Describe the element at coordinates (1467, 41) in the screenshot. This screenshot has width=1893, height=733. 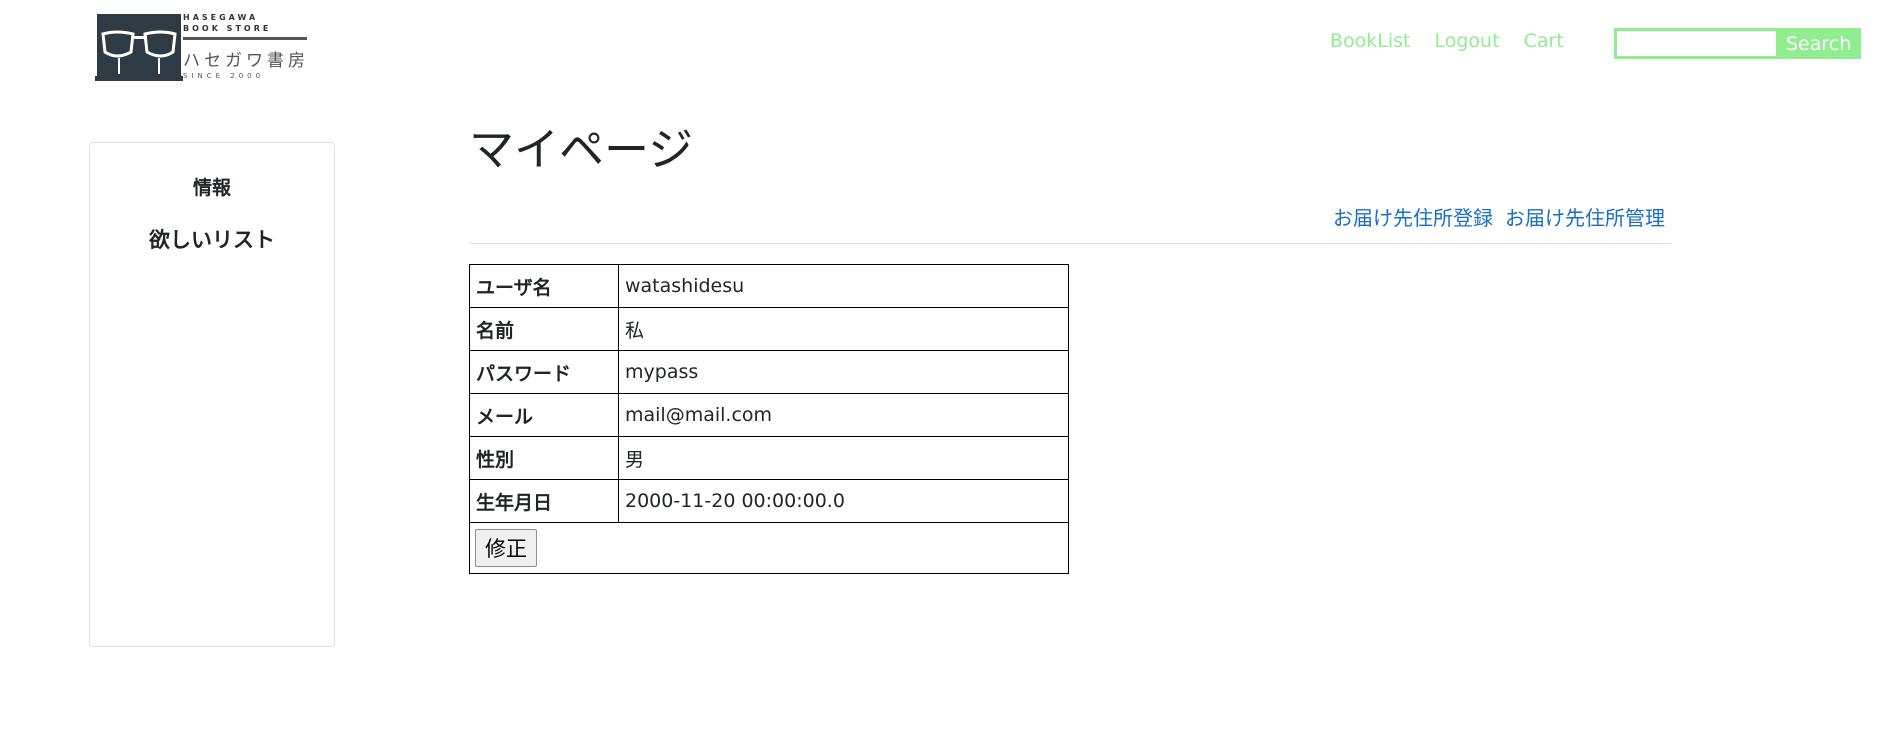
I see `nav-logout-link: Logout` at that location.